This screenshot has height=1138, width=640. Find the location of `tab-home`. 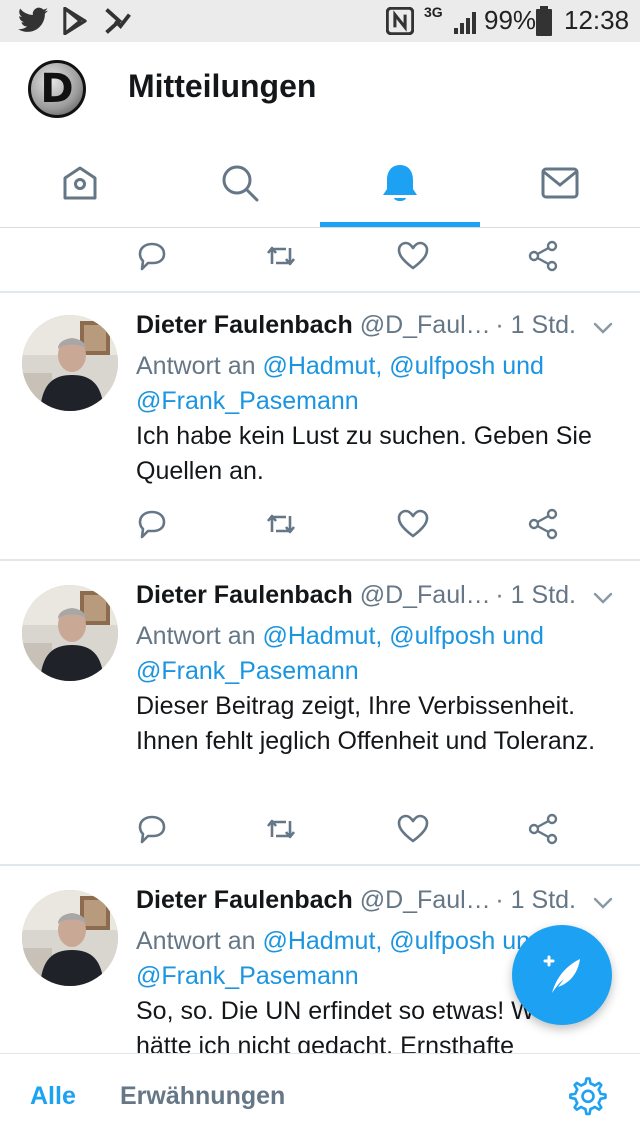

tab-home is located at coordinates (80, 183).